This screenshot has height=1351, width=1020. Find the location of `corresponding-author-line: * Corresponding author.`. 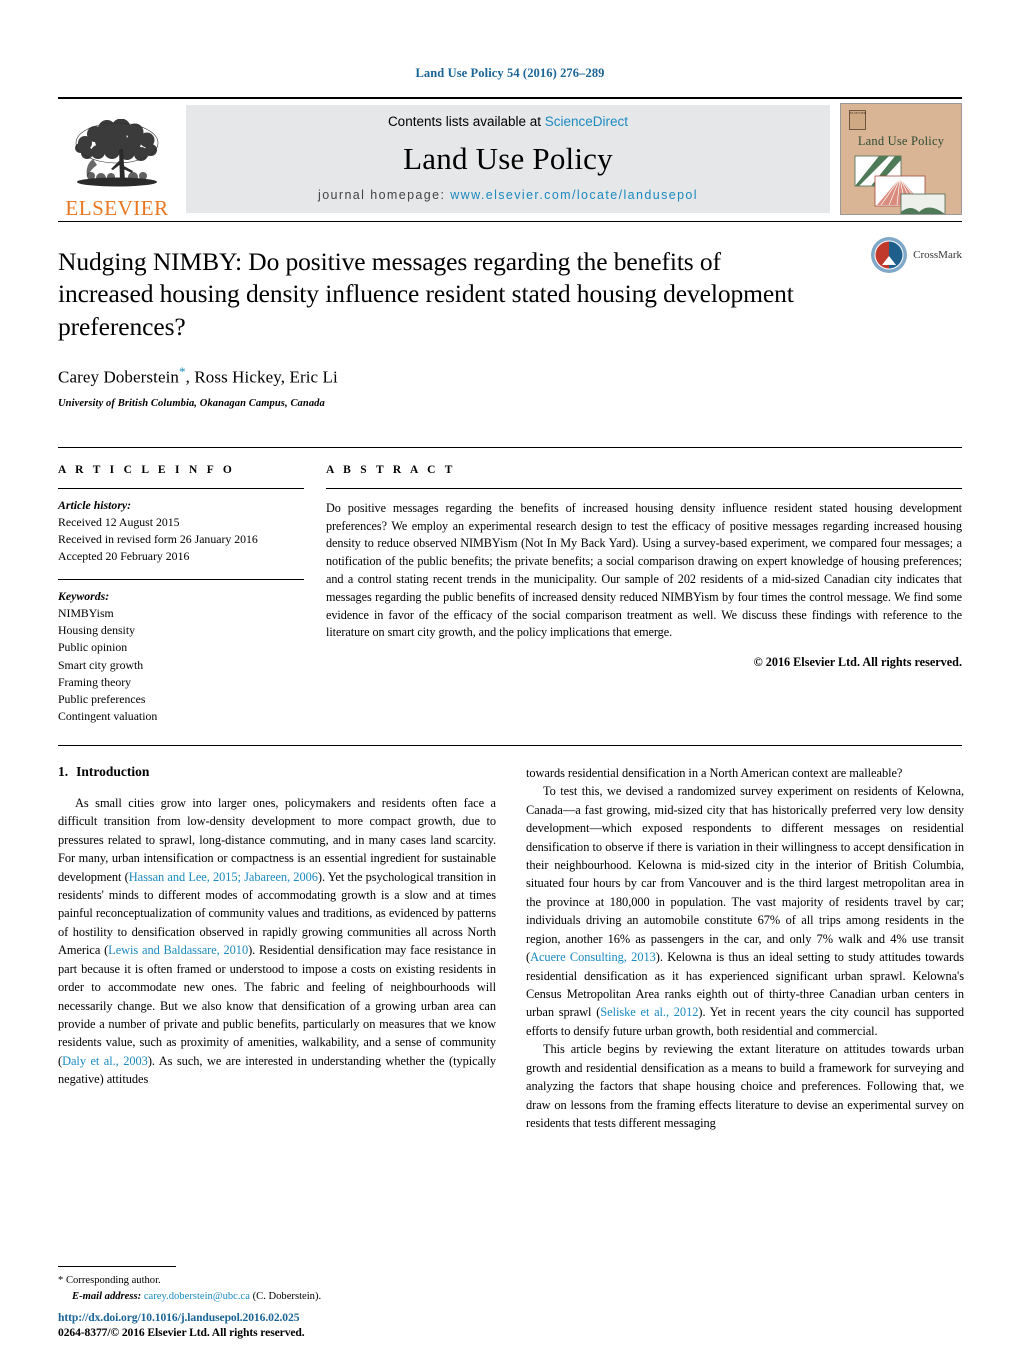

corresponding-author-line: * Corresponding author. is located at coordinates (277, 1281).